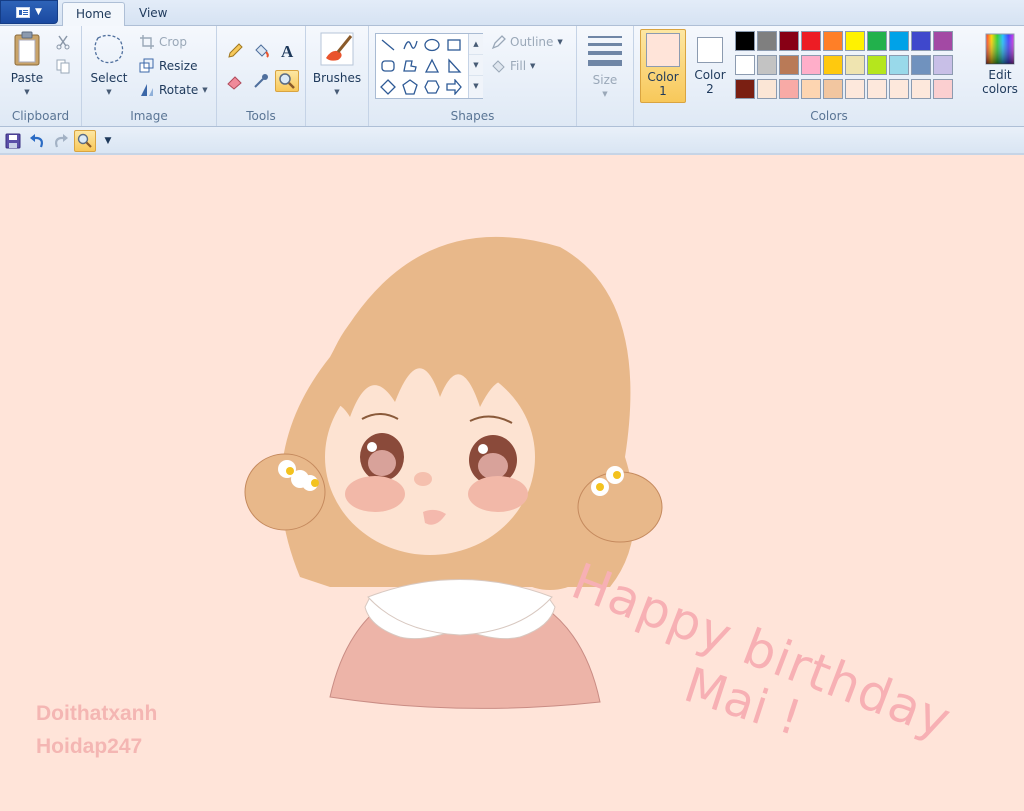  I want to click on copy-button, so click(63, 66).